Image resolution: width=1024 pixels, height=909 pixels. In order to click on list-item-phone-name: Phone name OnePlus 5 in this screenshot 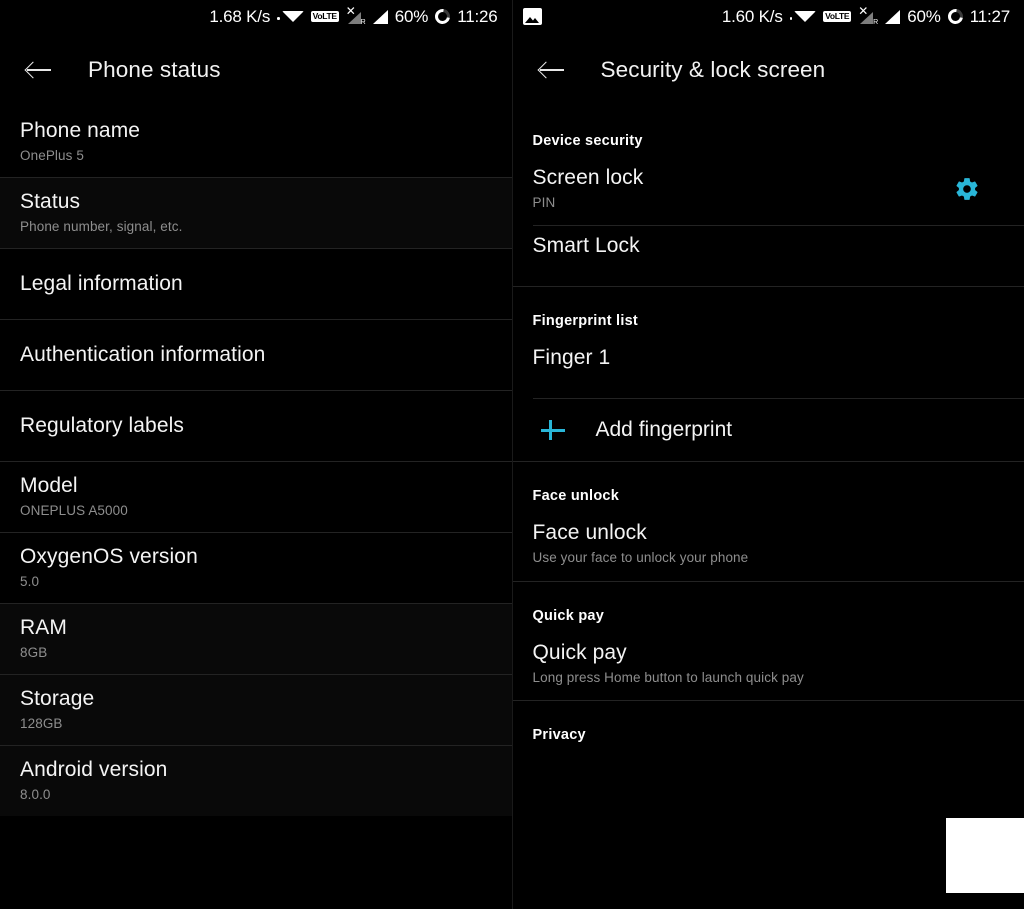, I will do `click(256, 142)`.